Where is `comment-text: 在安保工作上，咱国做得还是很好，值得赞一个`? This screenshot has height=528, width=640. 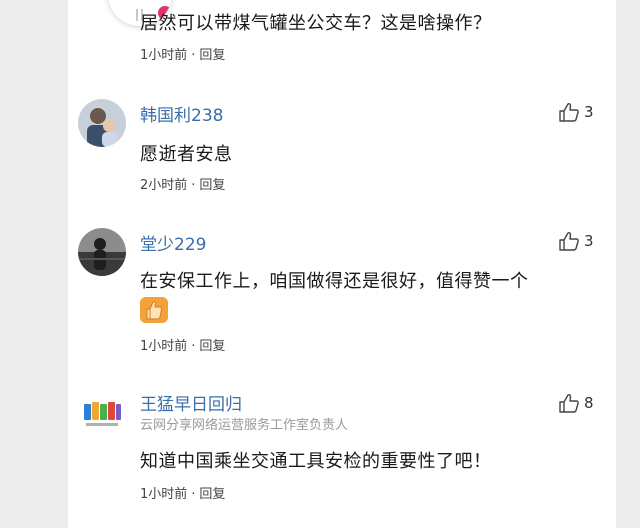 comment-text: 在安保工作上，咱国做得还是很好，值得赞一个 is located at coordinates (334, 281).